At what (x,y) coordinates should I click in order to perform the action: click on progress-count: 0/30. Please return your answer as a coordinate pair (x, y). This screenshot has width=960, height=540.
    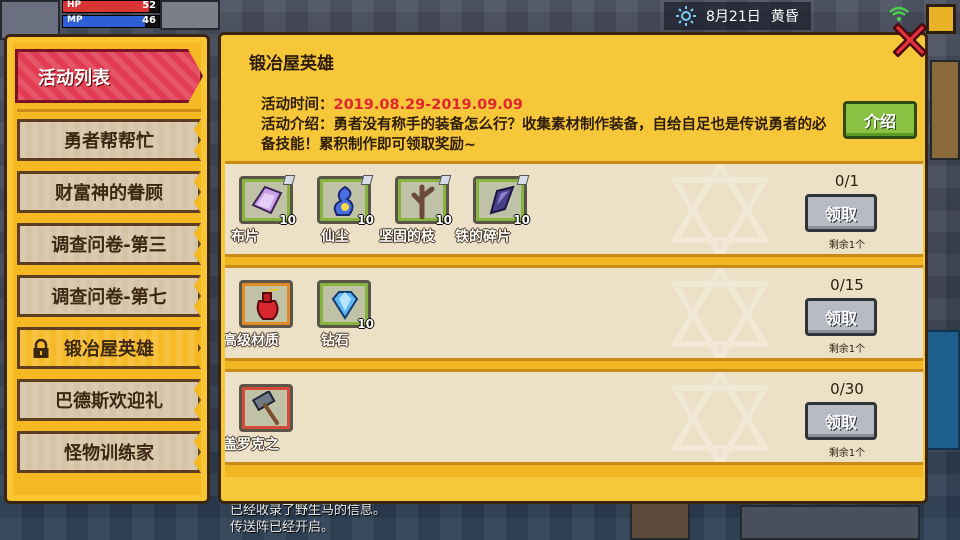
    Looking at the image, I should click on (847, 389).